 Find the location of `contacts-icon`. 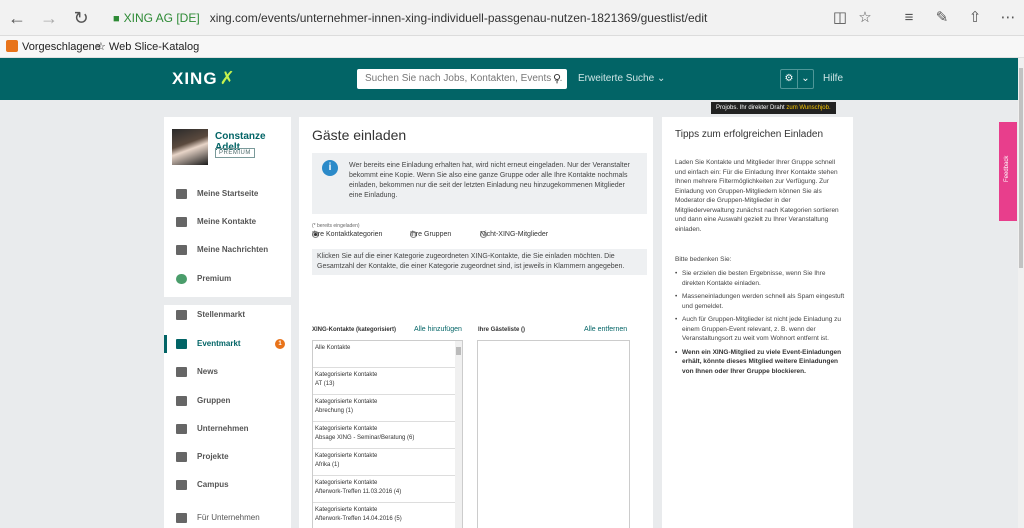

contacts-icon is located at coordinates (181, 222).